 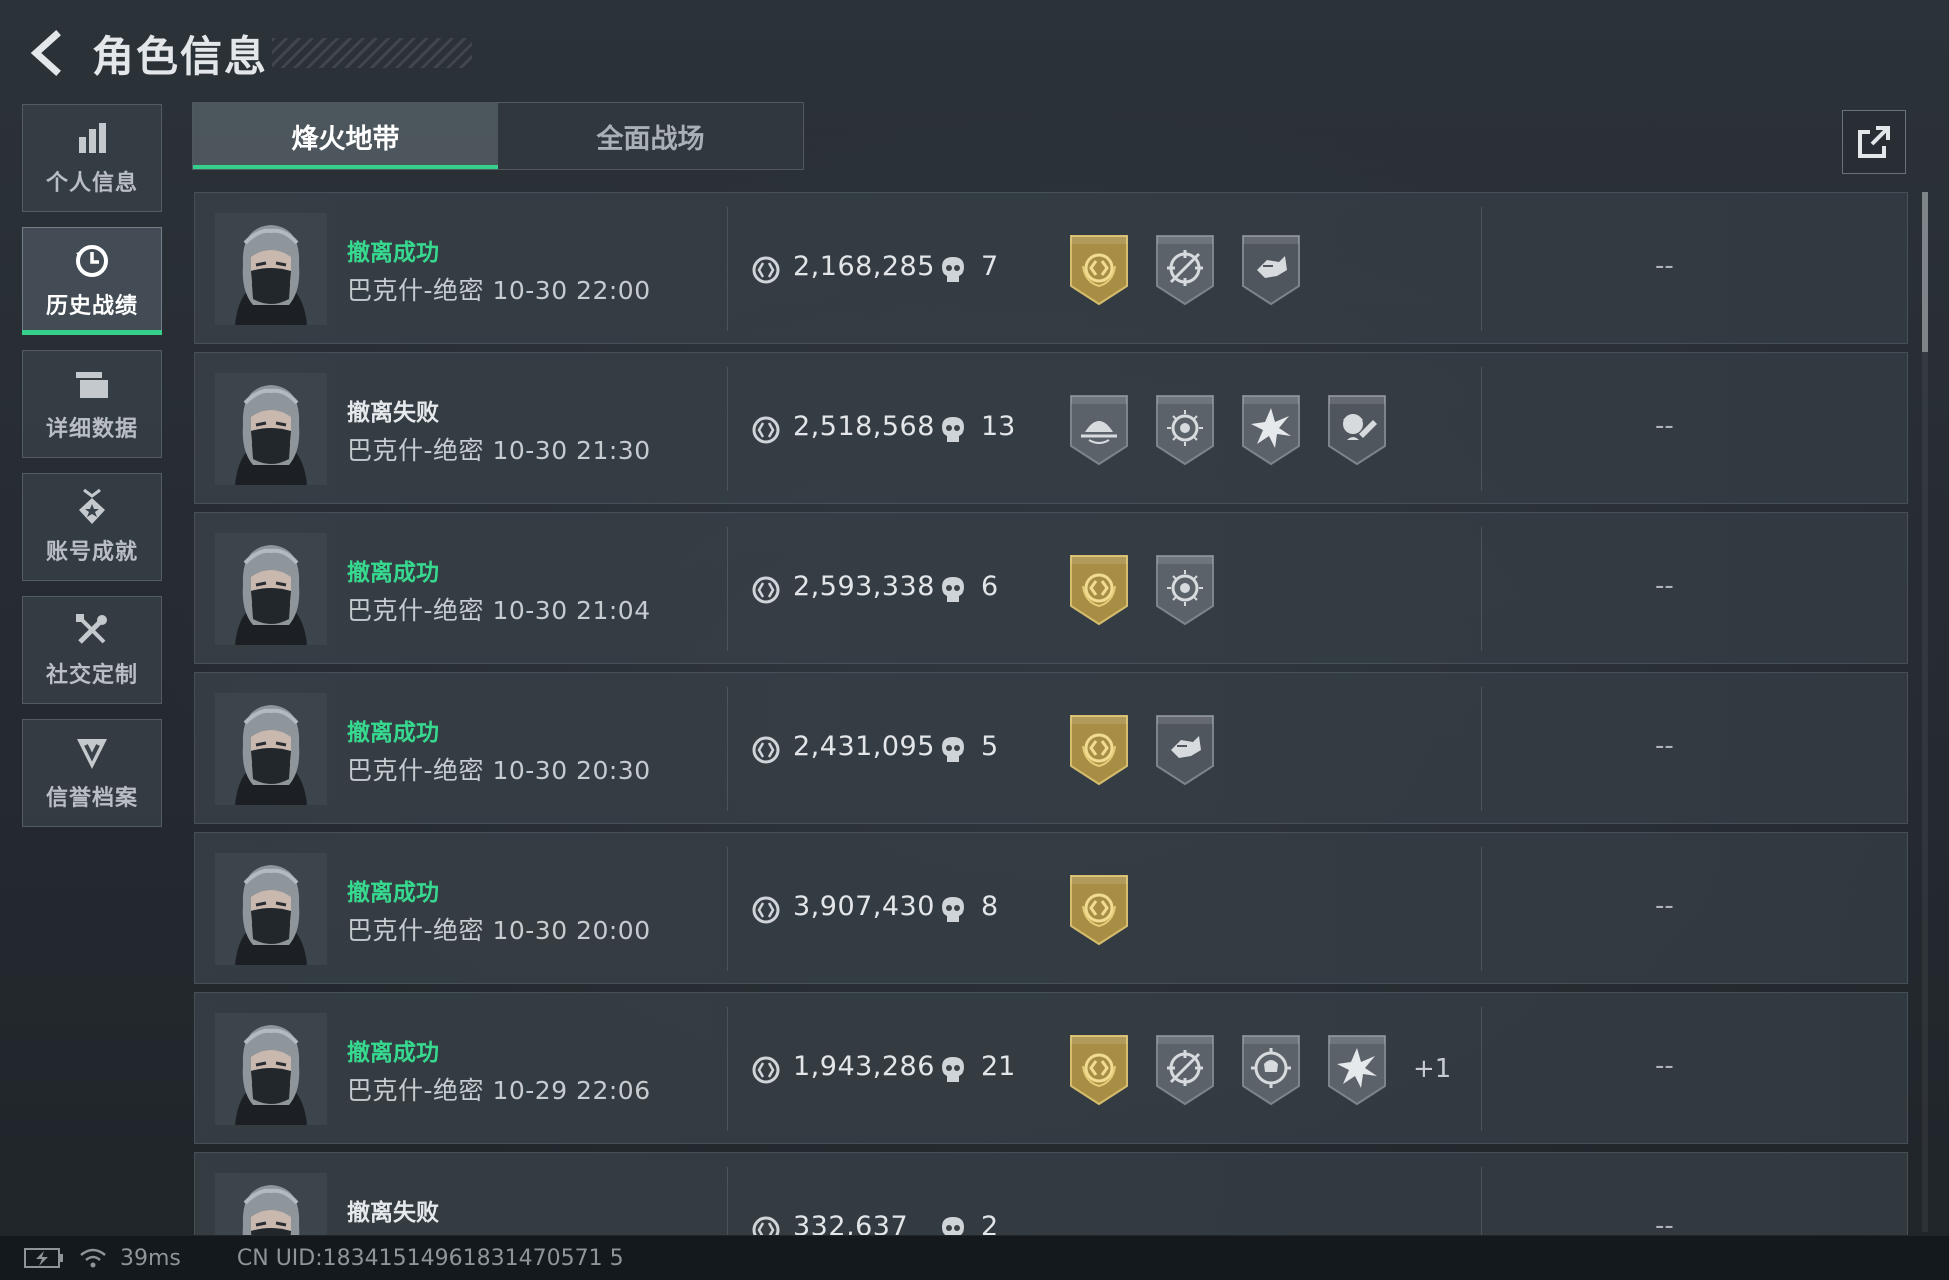 What do you see at coordinates (864, 266) in the screenshot?
I see `loot-value: 2,168,285` at bounding box center [864, 266].